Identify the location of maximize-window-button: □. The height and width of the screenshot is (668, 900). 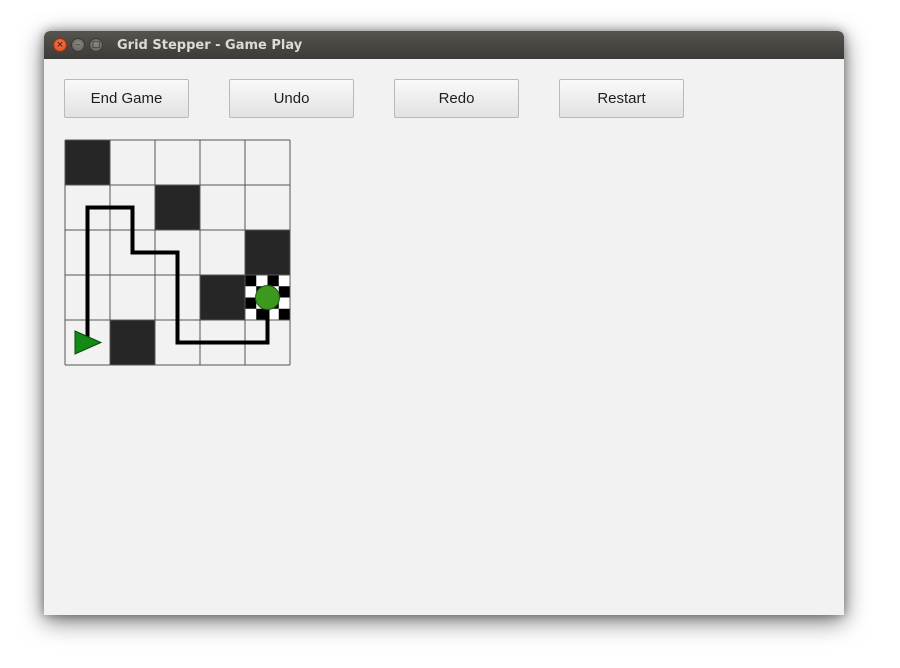
(96, 45).